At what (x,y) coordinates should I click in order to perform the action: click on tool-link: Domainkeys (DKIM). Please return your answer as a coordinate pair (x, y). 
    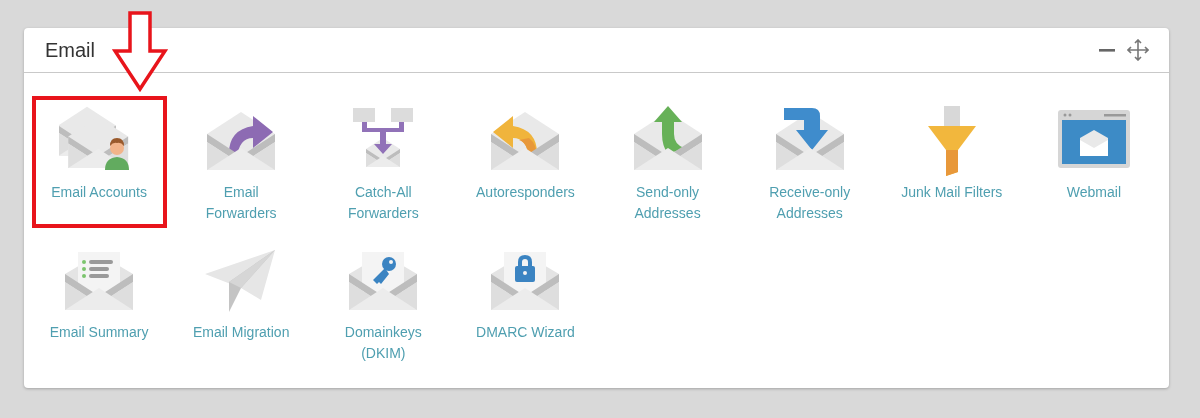
    Looking at the image, I should click on (383, 302).